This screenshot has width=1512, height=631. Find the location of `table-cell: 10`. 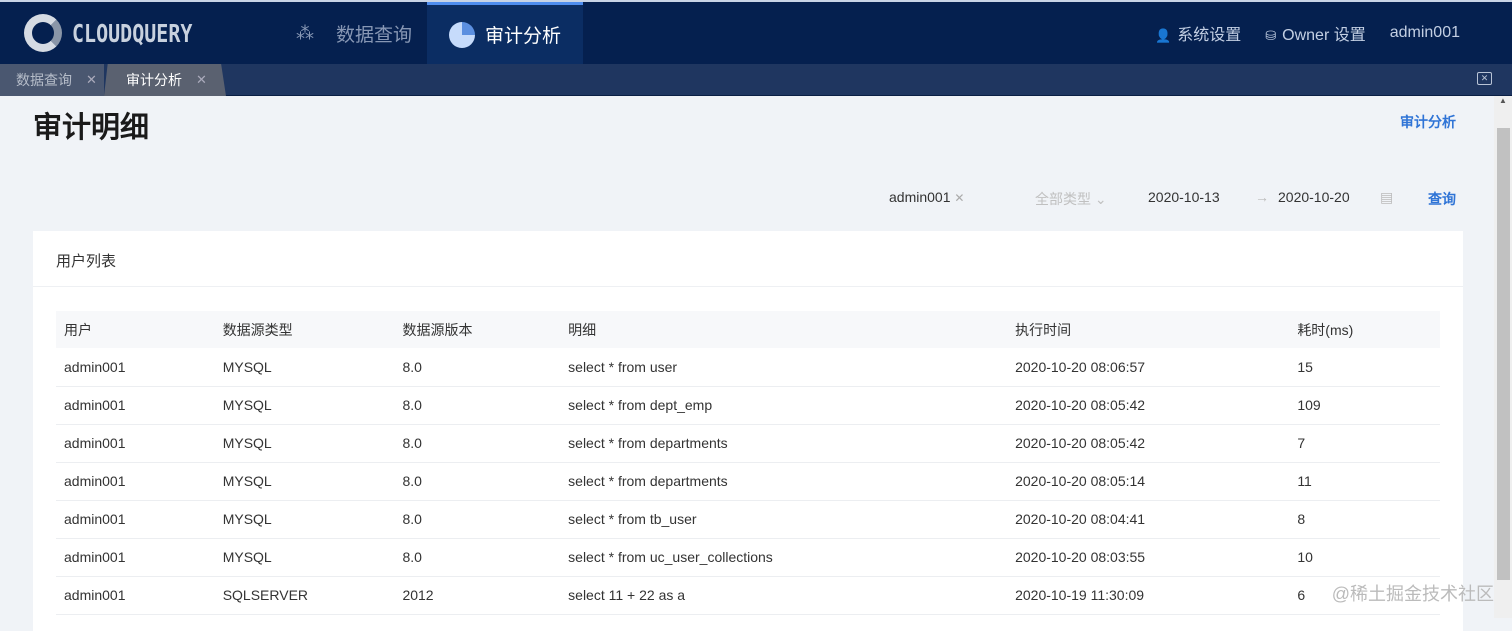

table-cell: 10 is located at coordinates (1364, 557).